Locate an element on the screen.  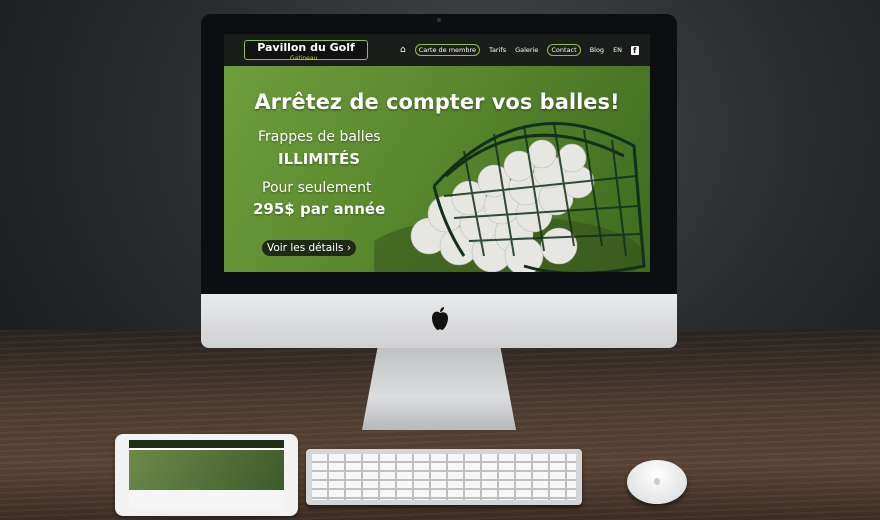
golf-basket-image is located at coordinates (510, 197).